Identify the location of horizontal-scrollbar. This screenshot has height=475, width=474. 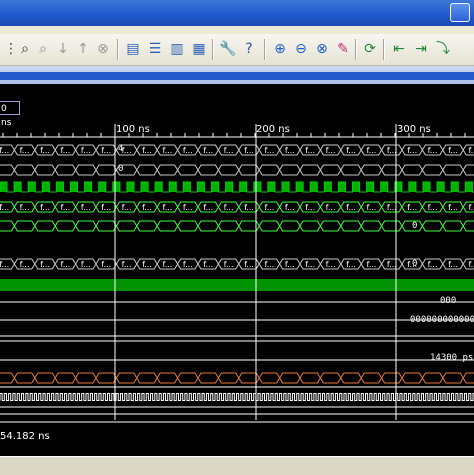
(237, 76).